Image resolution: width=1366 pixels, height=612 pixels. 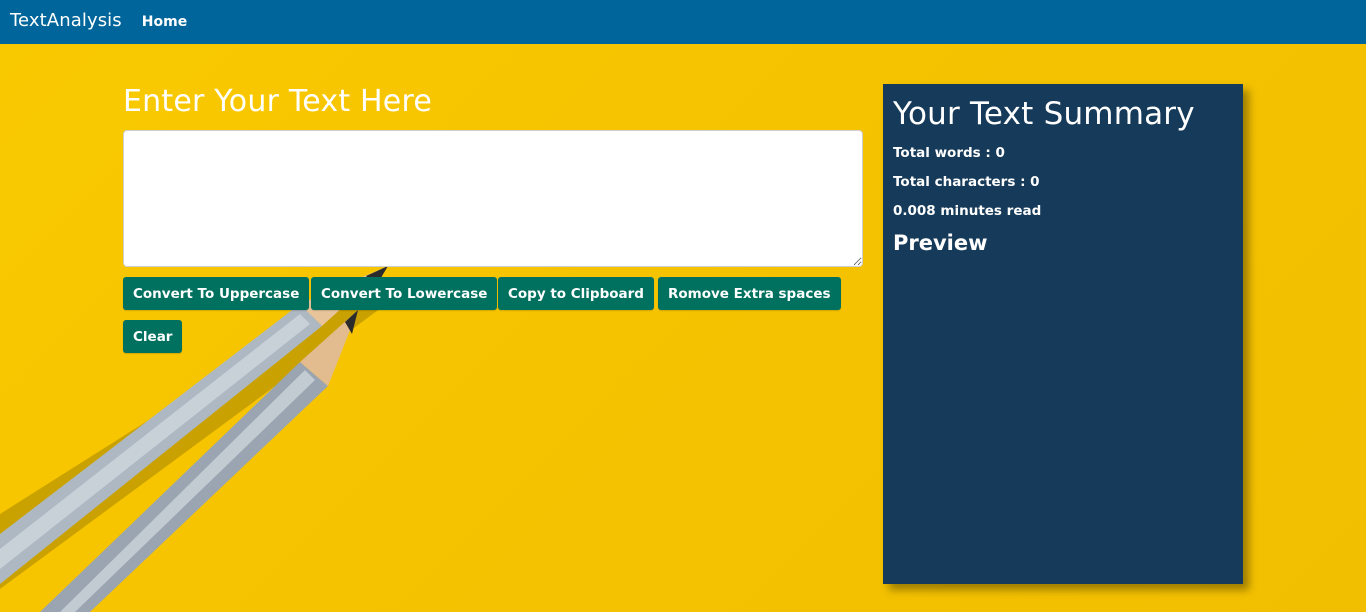 I want to click on total-words: Total words : 0, so click(x=949, y=153).